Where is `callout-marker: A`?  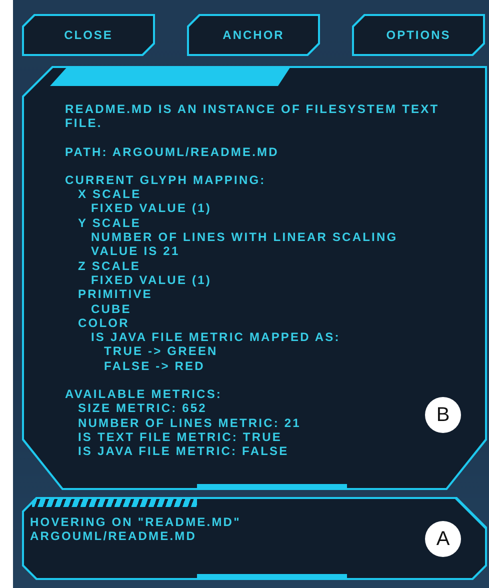 callout-marker: A is located at coordinates (443, 539).